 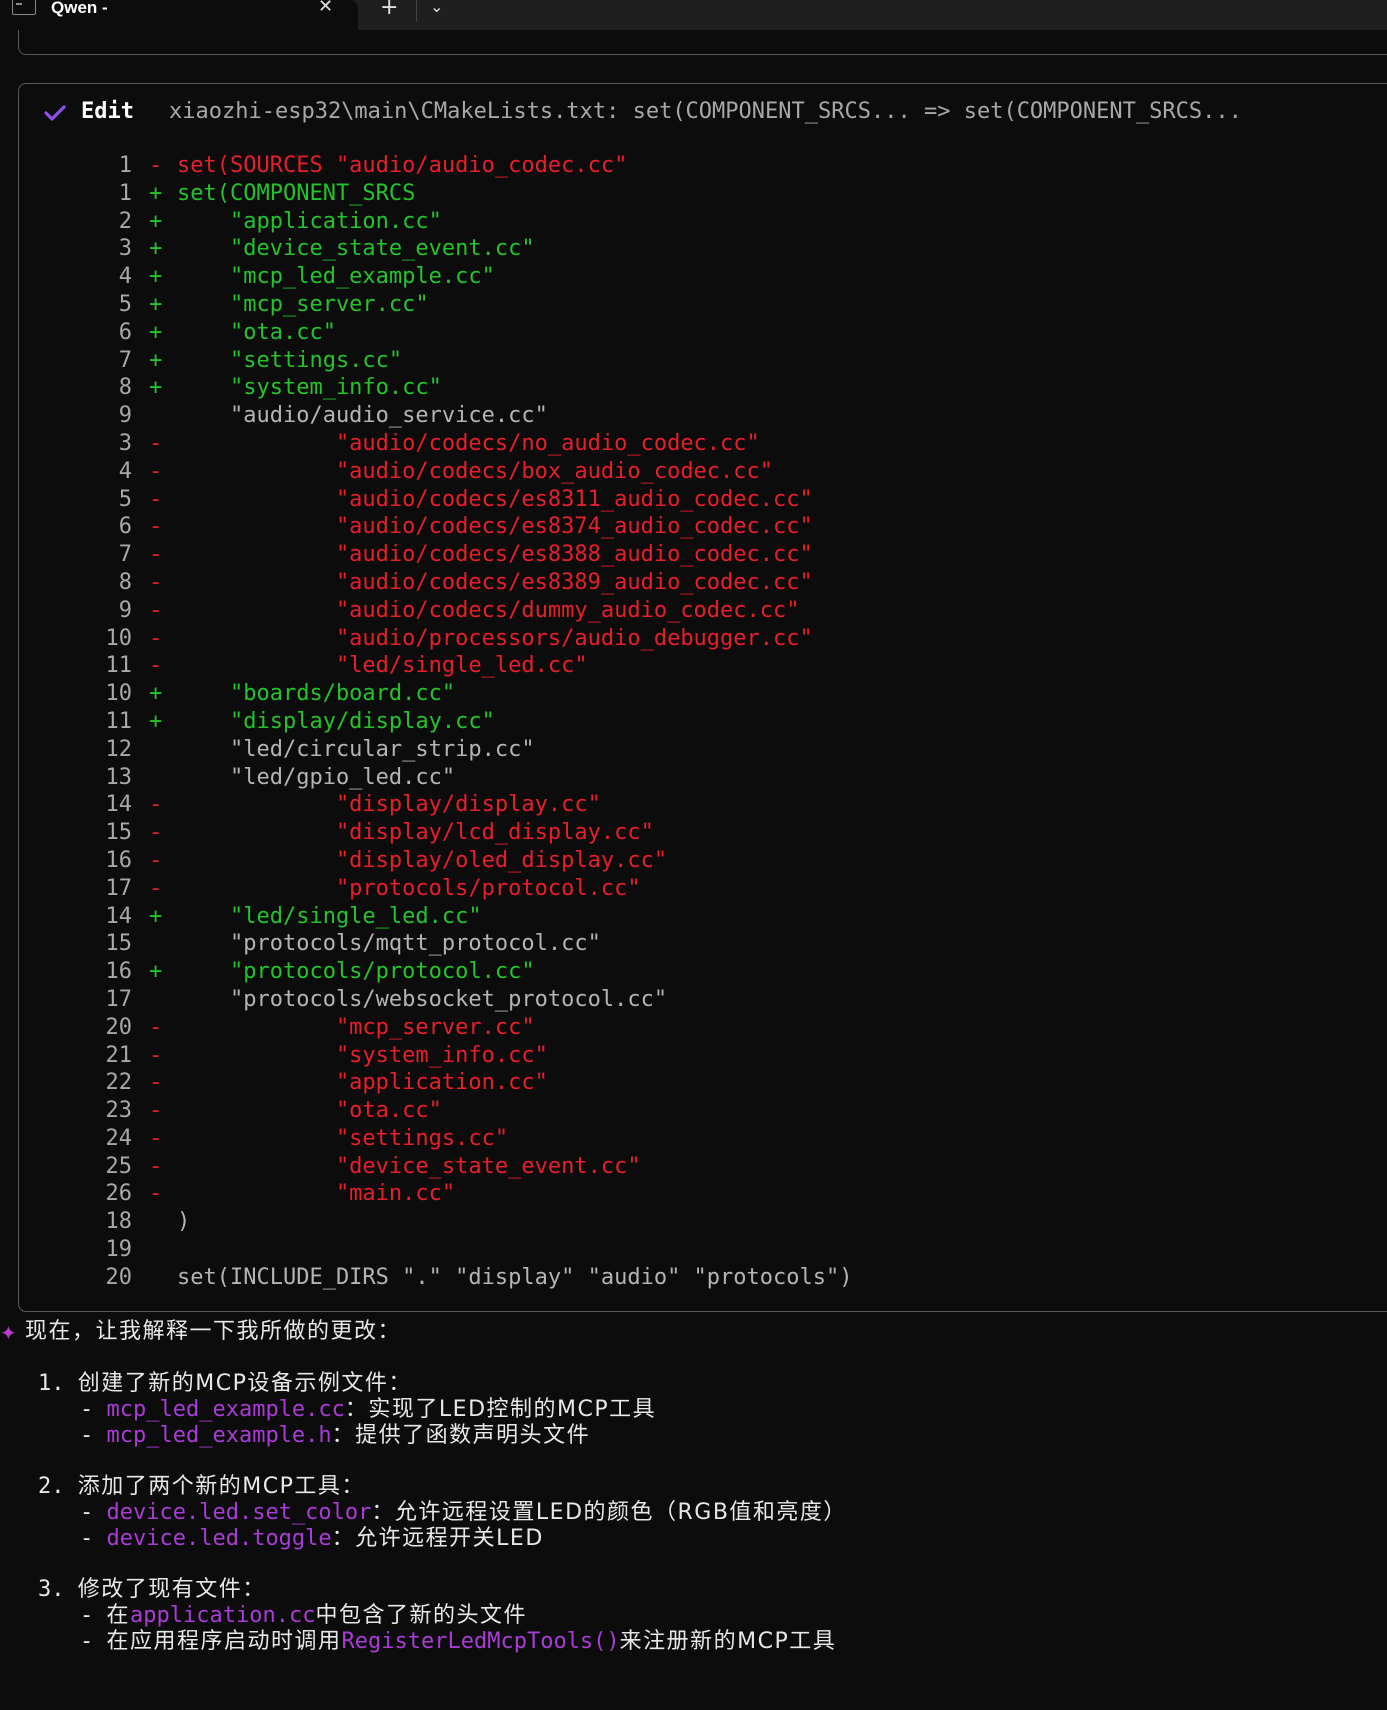 What do you see at coordinates (389, 10) in the screenshot?
I see `new-tab-button: +` at bounding box center [389, 10].